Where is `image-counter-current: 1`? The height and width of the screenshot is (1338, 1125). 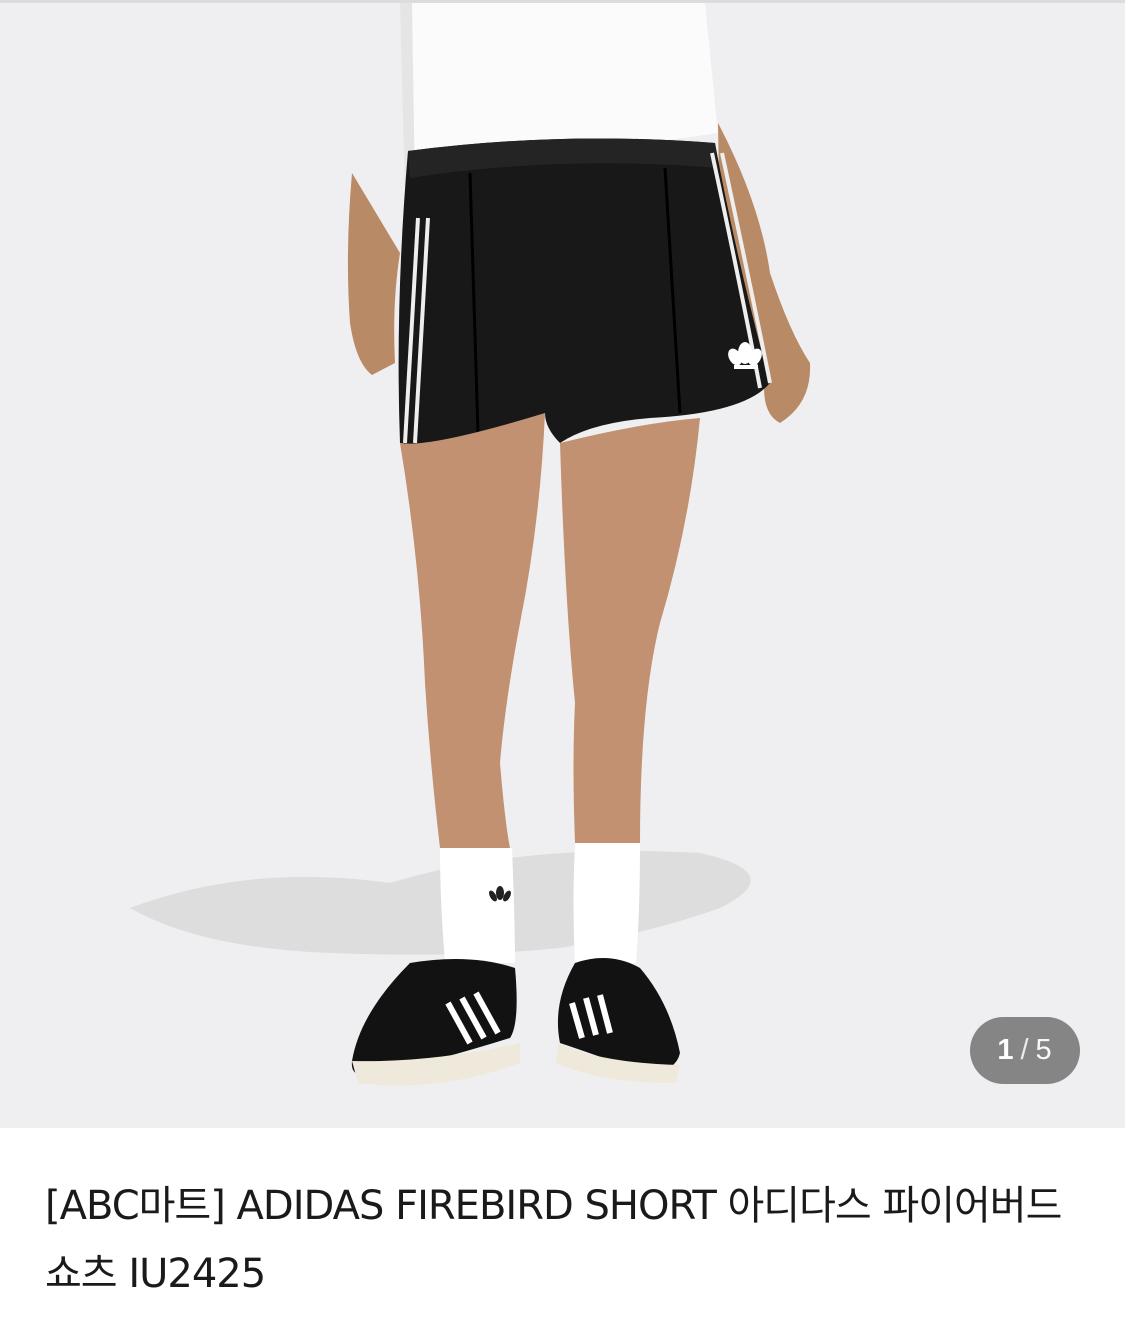
image-counter-current: 1 is located at coordinates (1006, 1050).